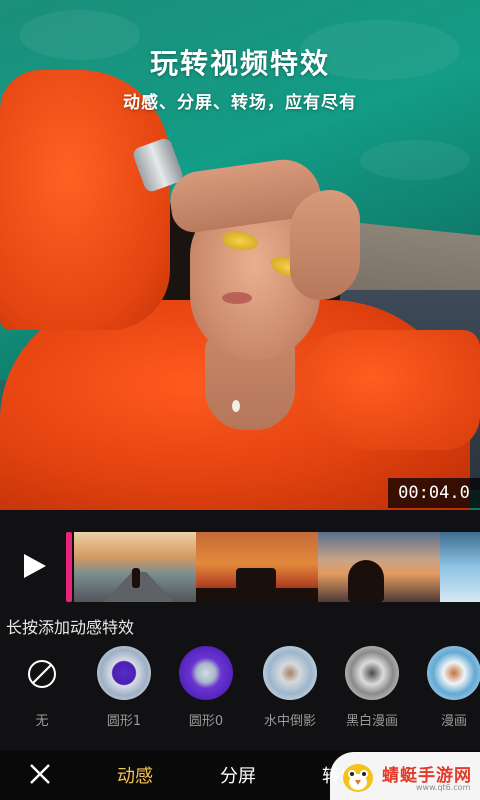 This screenshot has width=480, height=800. What do you see at coordinates (405, 776) in the screenshot?
I see `site-watermark: 蜻蜓手游网 www.qt6.com` at bounding box center [405, 776].